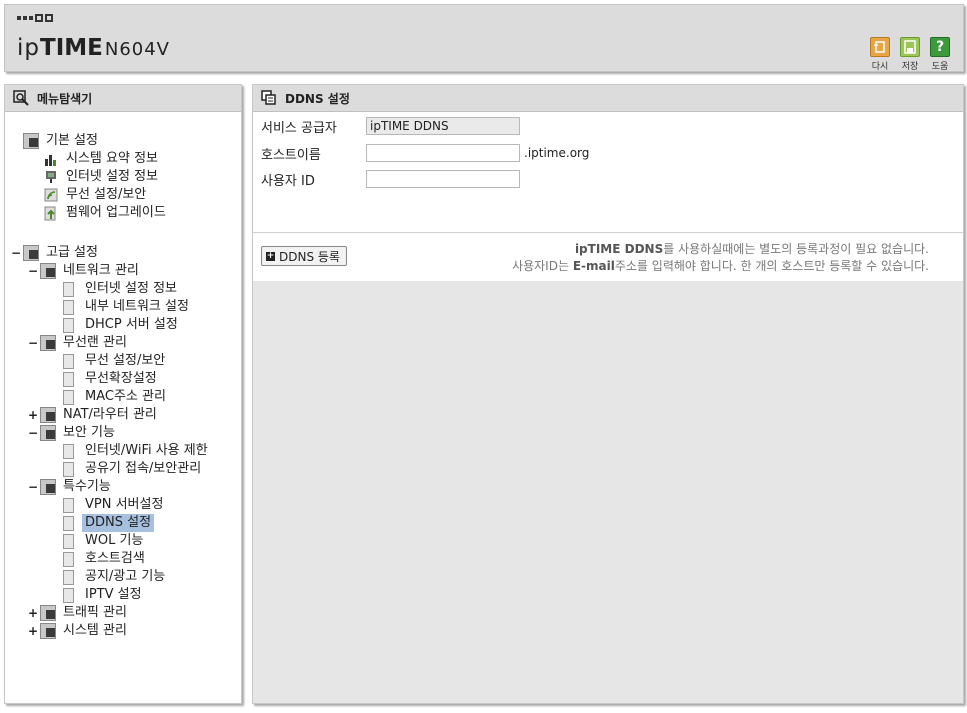 This screenshot has height=713, width=967. What do you see at coordinates (95, 342) in the screenshot?
I see `tree-label: 무선랜 관리` at bounding box center [95, 342].